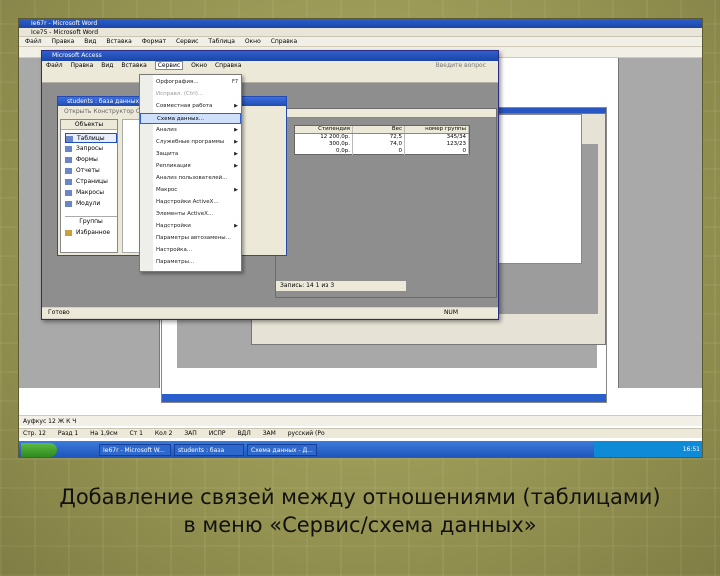  I want to click on service-menu-item: Совместная работа ▶, so click(190, 106).